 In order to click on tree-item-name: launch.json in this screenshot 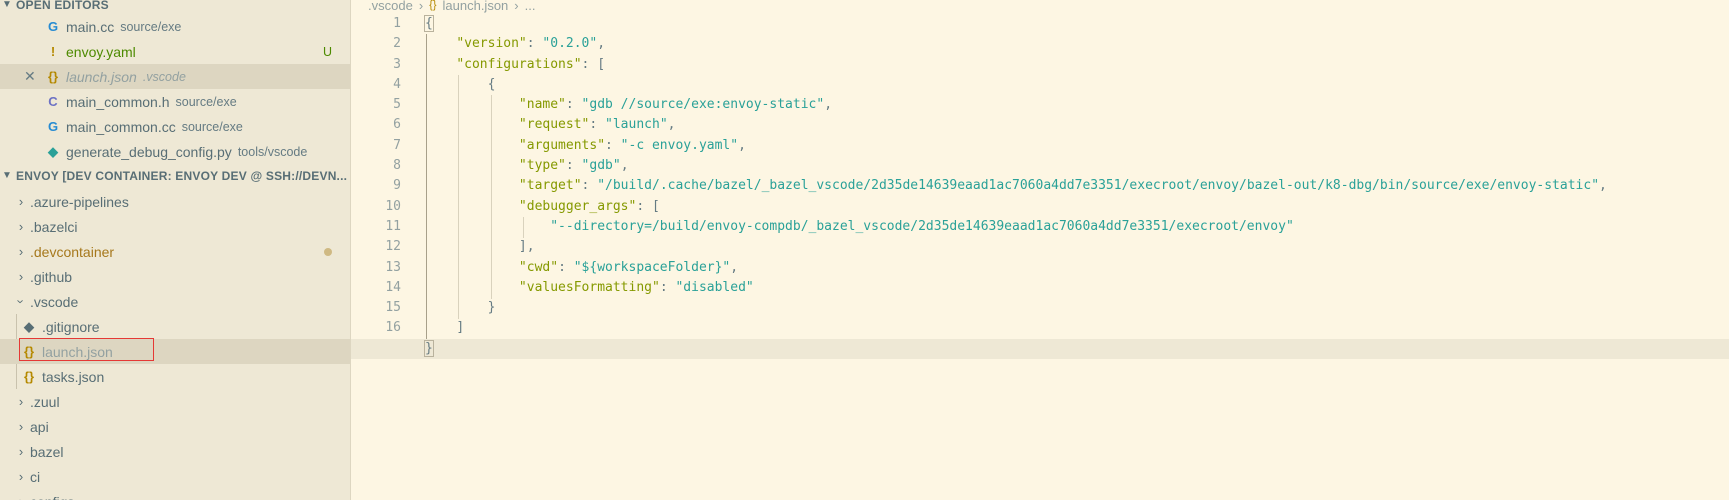, I will do `click(77, 351)`.